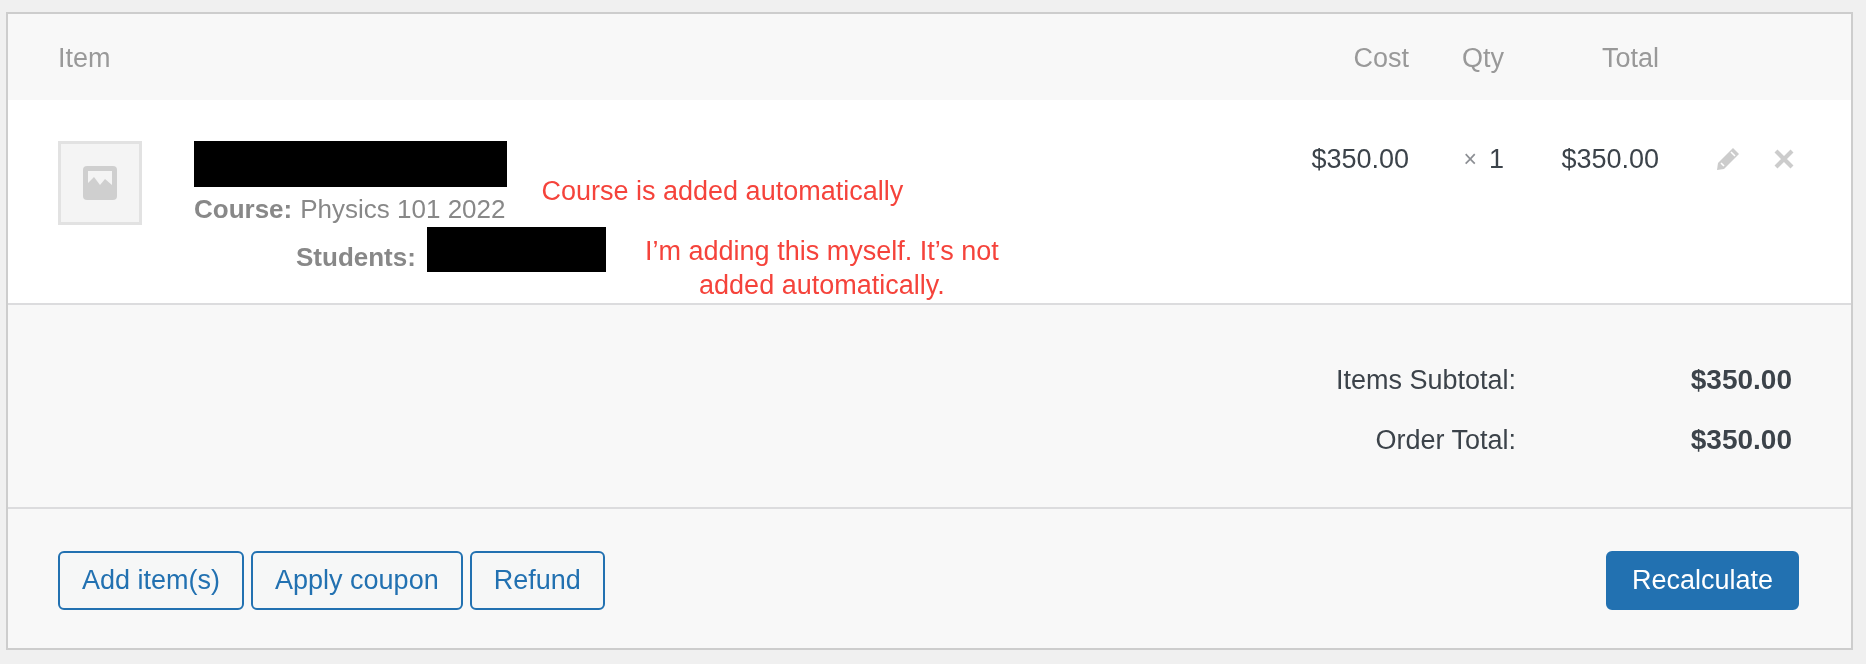 This screenshot has height=664, width=1866. Describe the element at coordinates (1470, 159) in the screenshot. I see `quantity-multiplier: ×` at that location.